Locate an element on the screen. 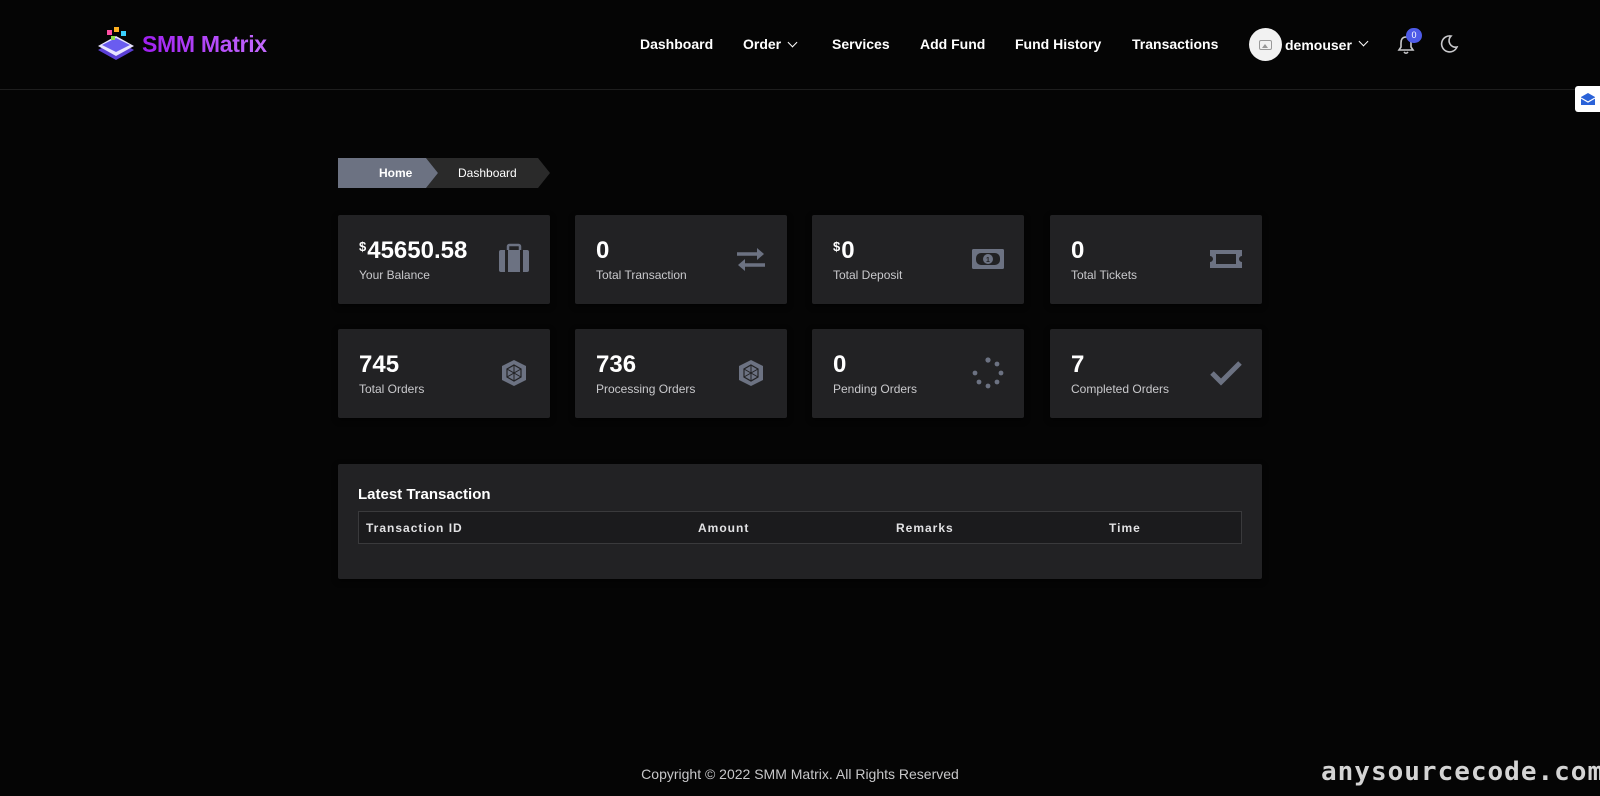  stat-value: 745 is located at coordinates (379, 365).